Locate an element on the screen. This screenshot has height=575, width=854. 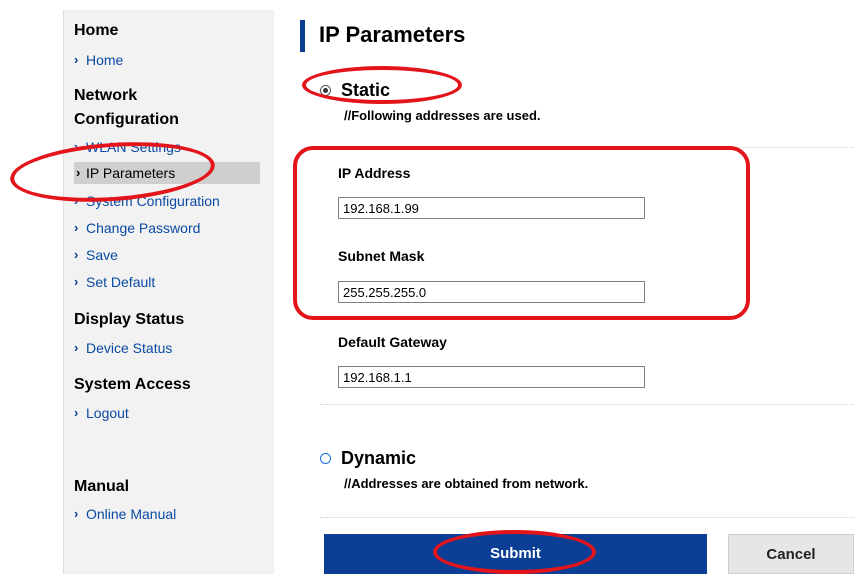
sidebar-item-online-manual: › Online Manual is located at coordinates (120, 514).